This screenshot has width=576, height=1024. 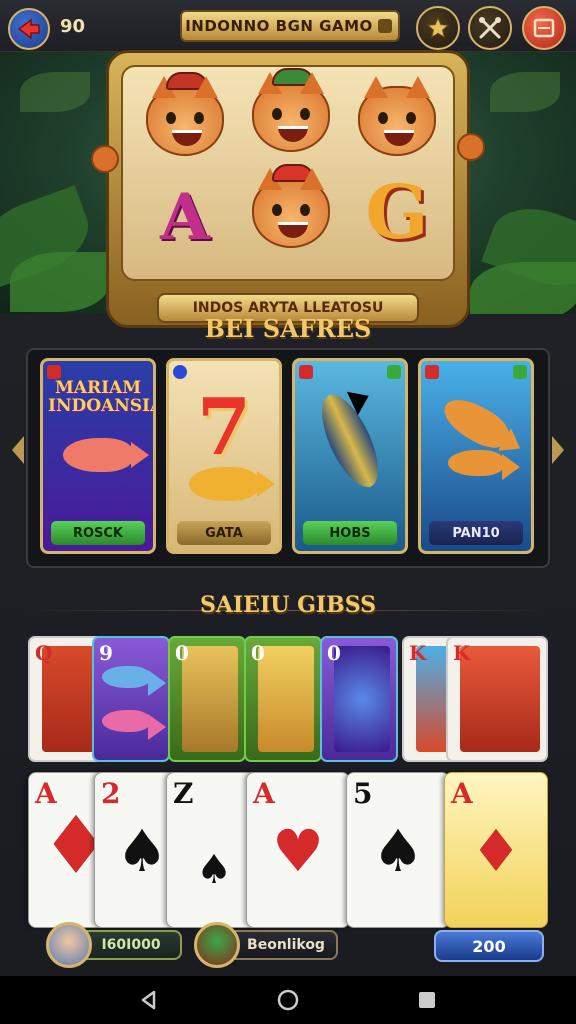 I want to click on card-rank: 5, so click(x=363, y=793).